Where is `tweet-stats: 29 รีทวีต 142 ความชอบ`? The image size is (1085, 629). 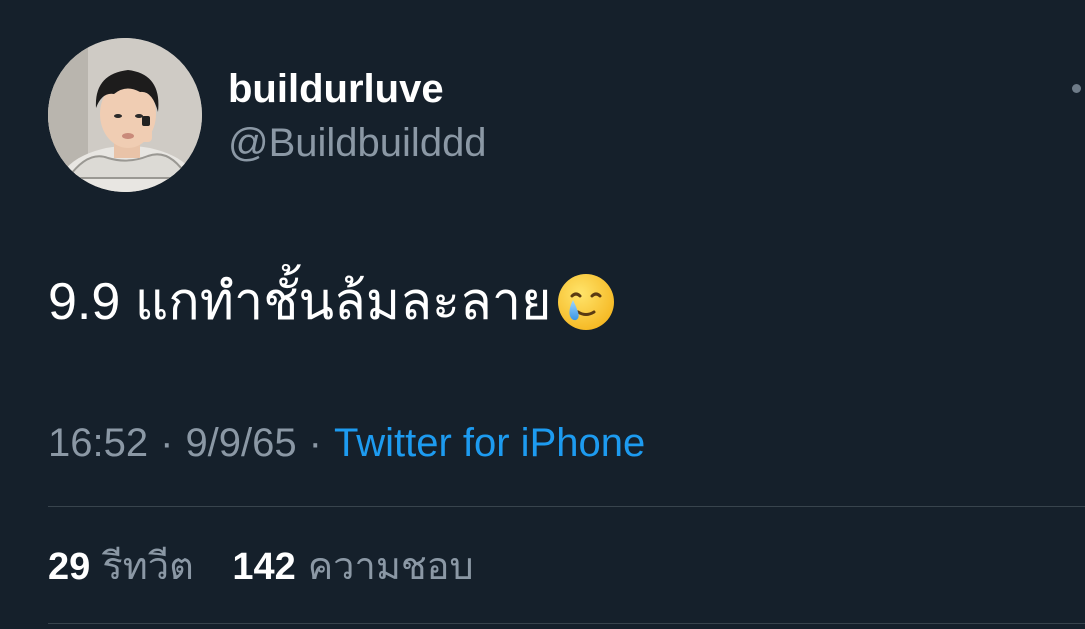 tweet-stats: 29 รีทวีต 142 ความชอบ is located at coordinates (261, 567).